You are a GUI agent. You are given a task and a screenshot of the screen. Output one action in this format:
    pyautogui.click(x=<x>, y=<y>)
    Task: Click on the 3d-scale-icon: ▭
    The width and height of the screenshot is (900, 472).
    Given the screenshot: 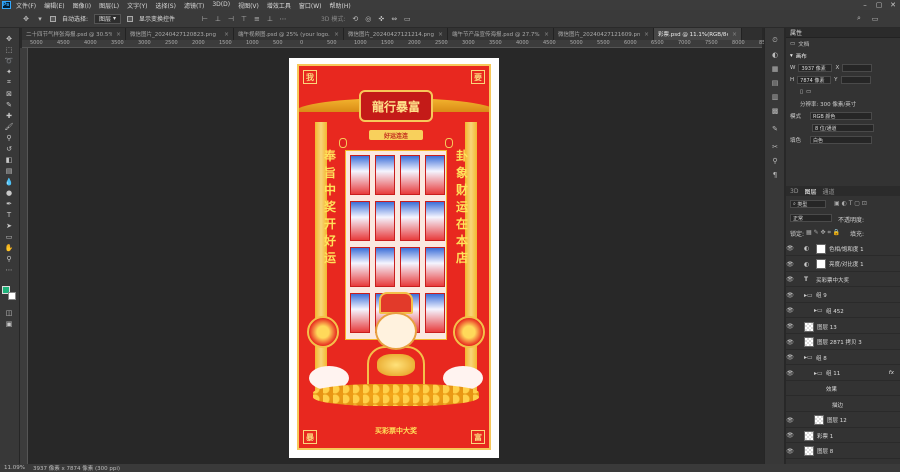 What is the action you would take?
    pyautogui.click(x=407, y=19)
    